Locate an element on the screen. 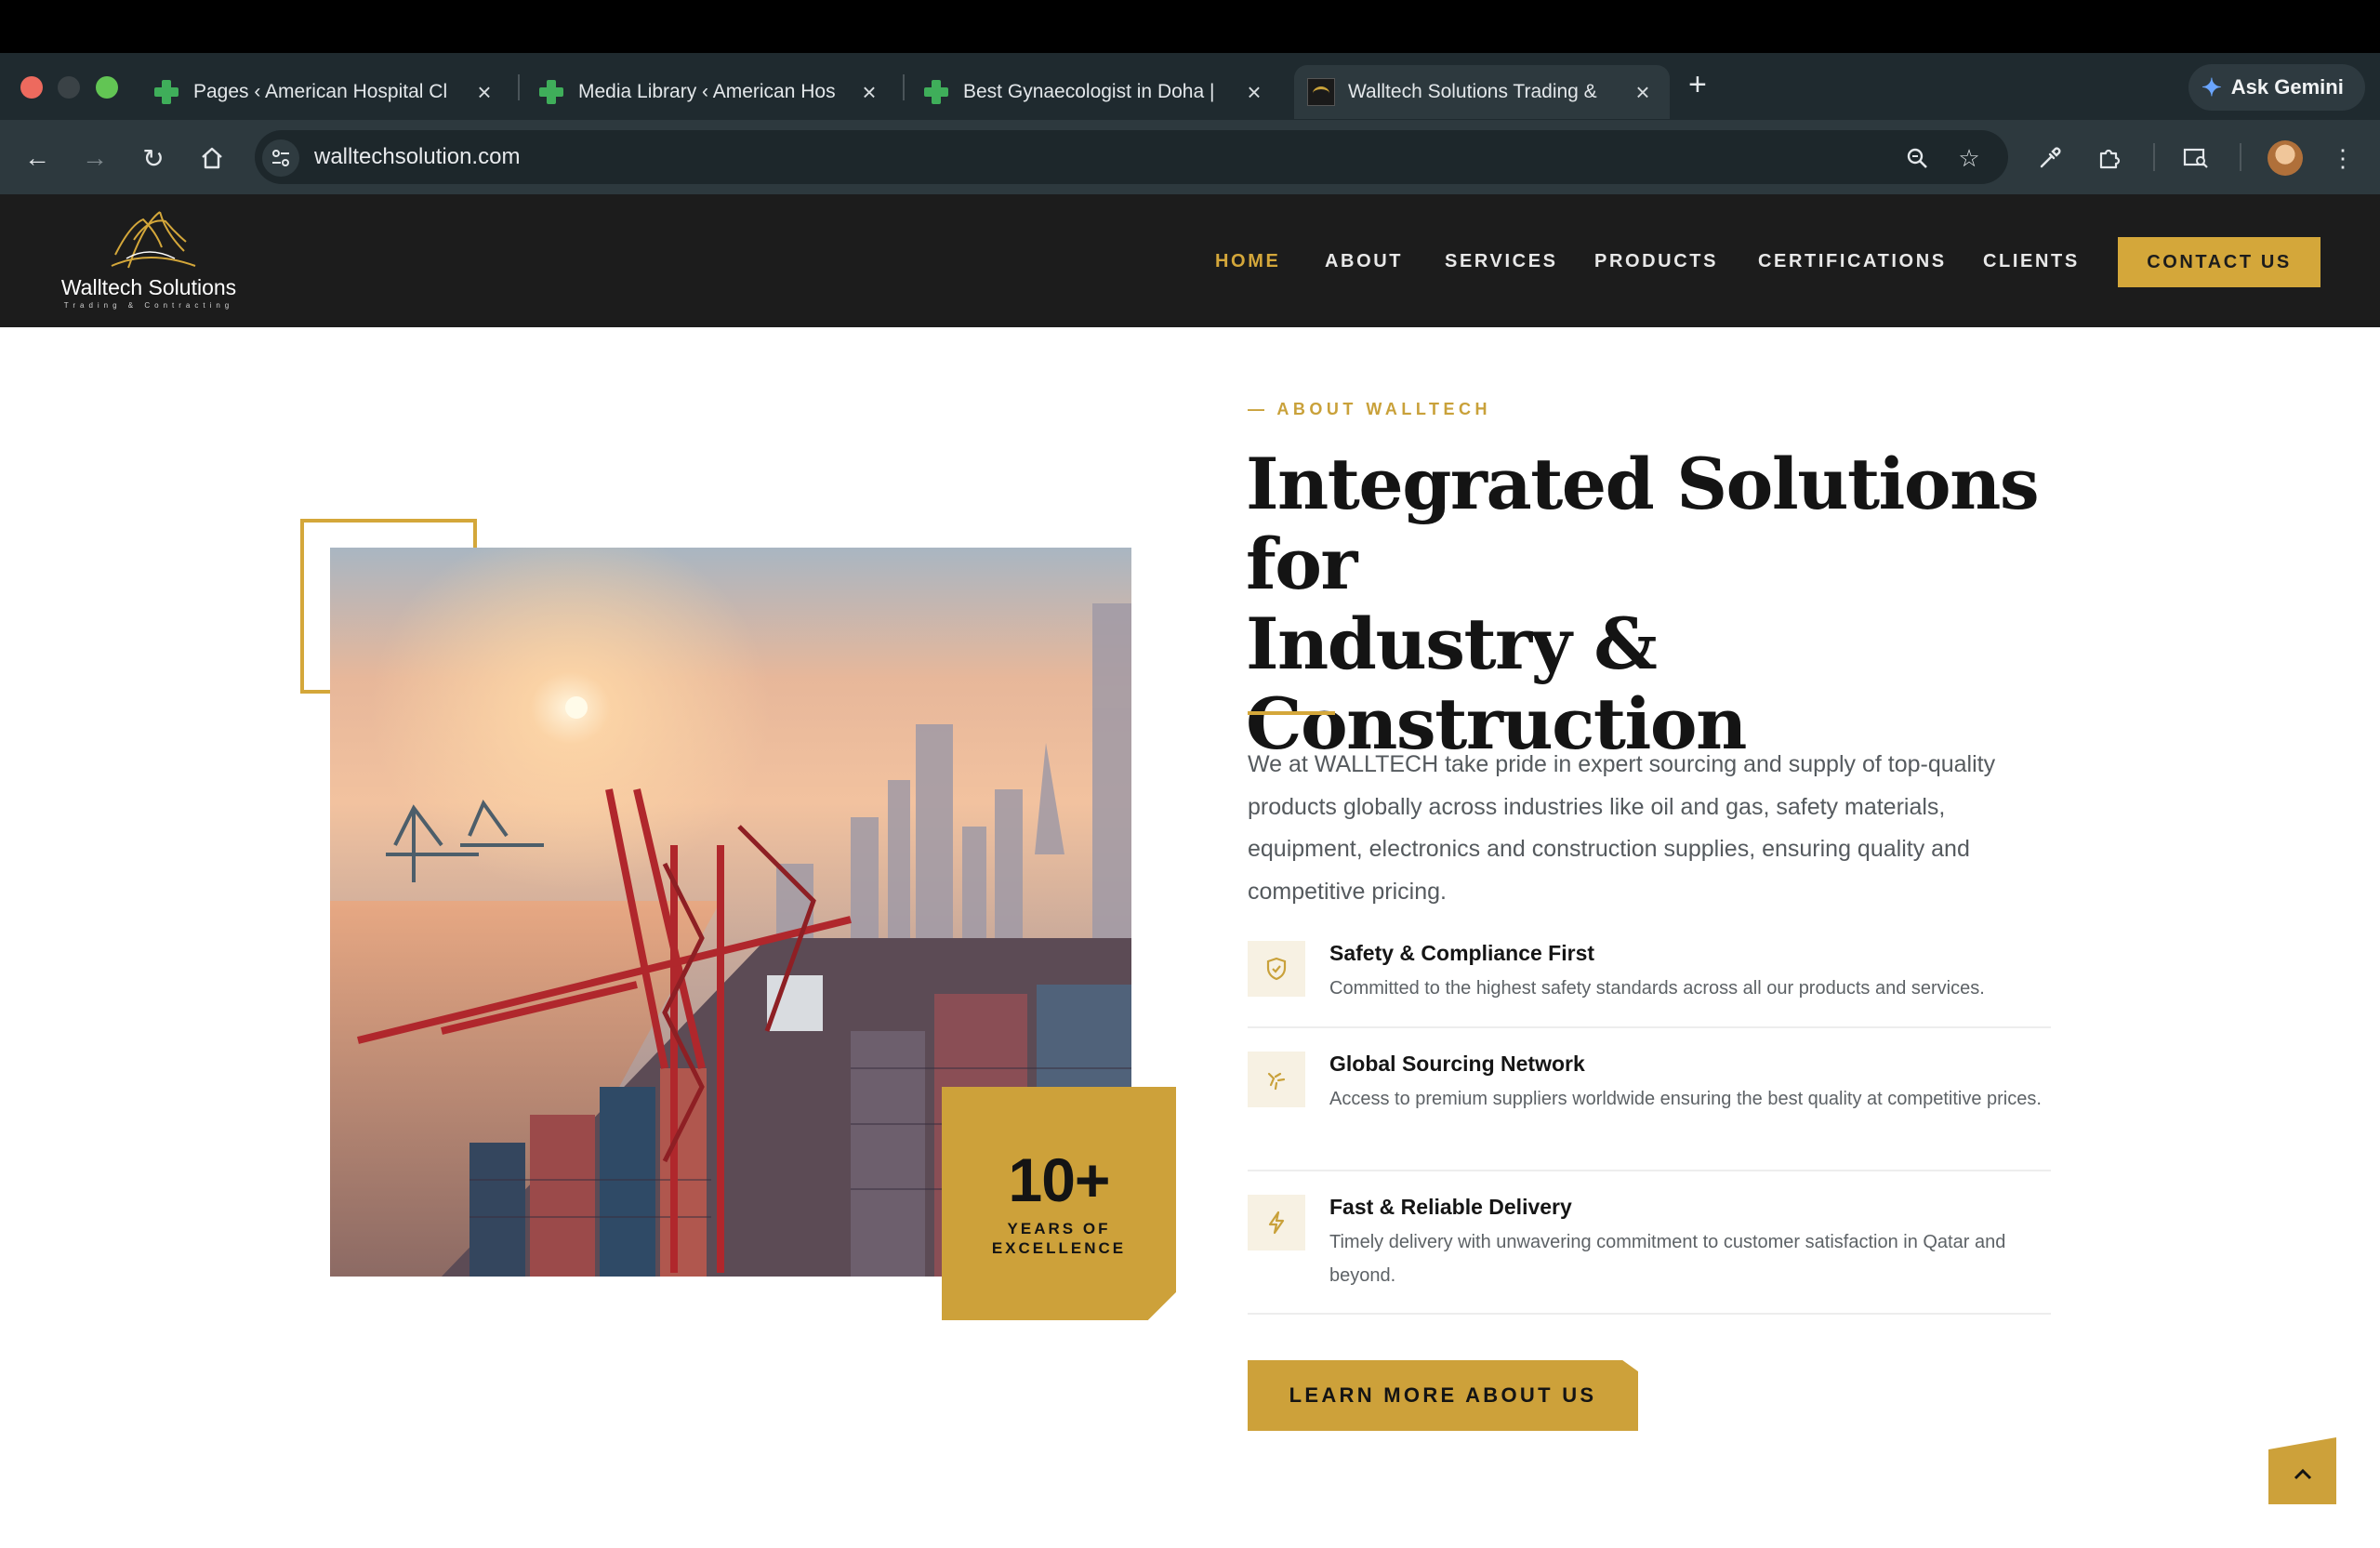 The width and height of the screenshot is (2380, 1548). address-bar: walltechsolution.com is located at coordinates (1131, 157).